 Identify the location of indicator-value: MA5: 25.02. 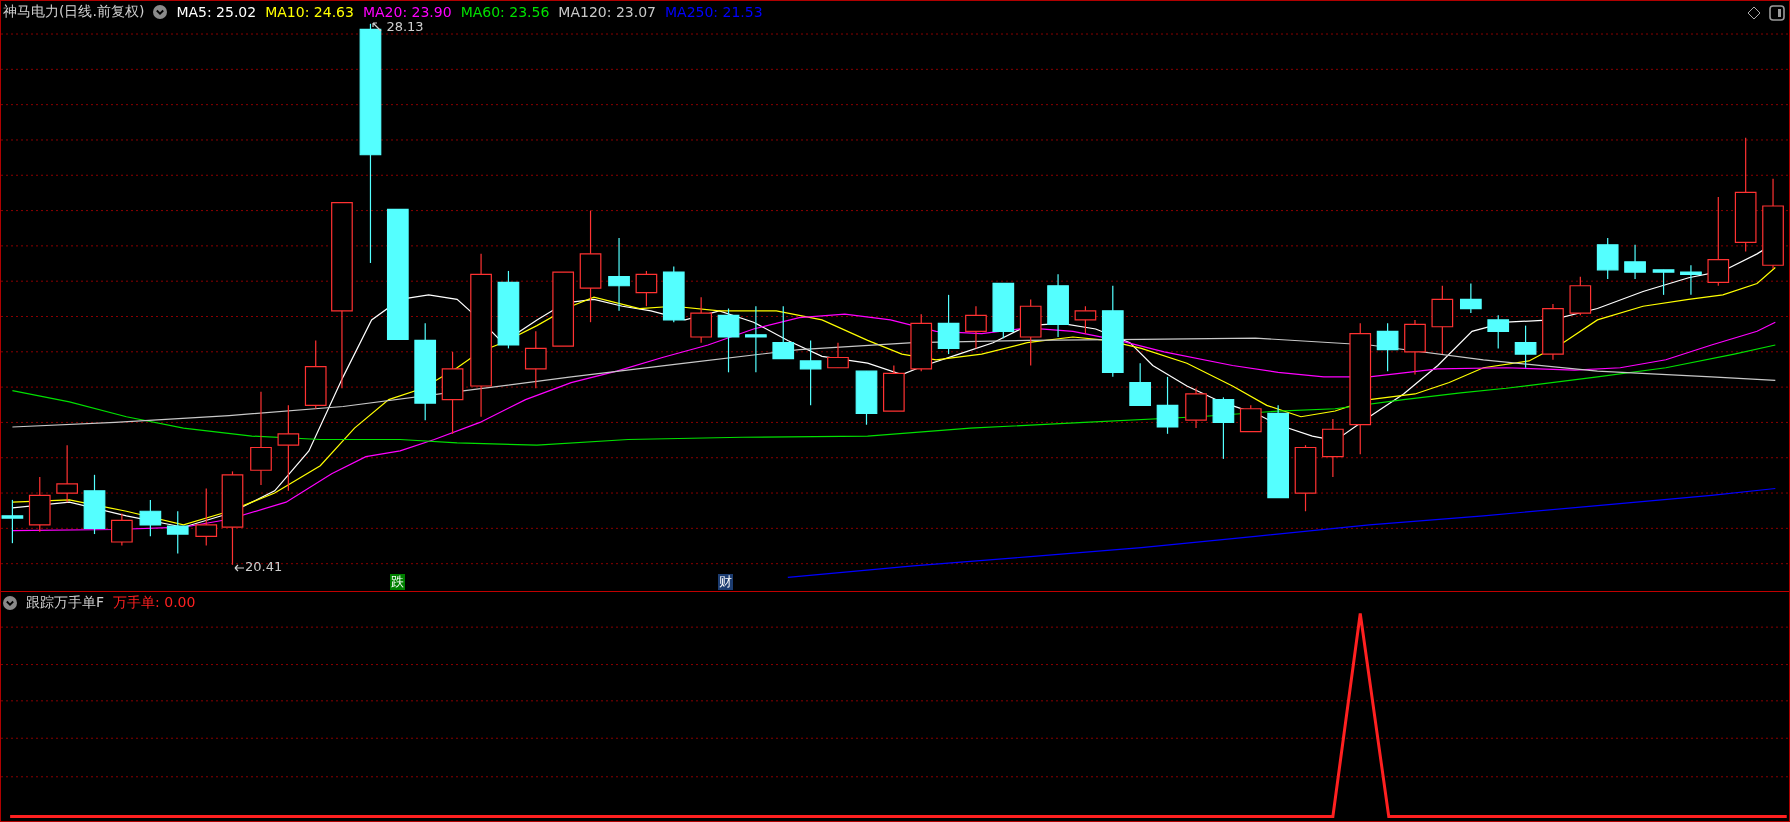
(216, 12).